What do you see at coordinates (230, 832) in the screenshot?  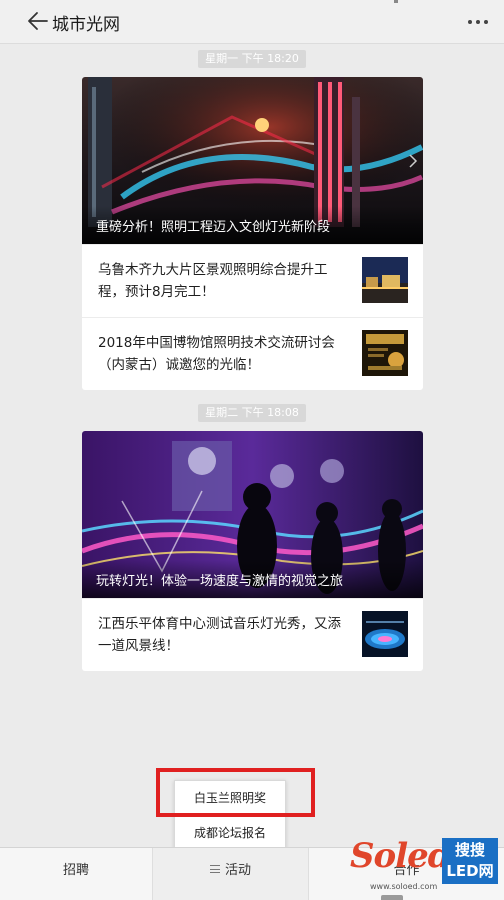 I see `menu-item-chengdu-forum: 成都论坛报名` at bounding box center [230, 832].